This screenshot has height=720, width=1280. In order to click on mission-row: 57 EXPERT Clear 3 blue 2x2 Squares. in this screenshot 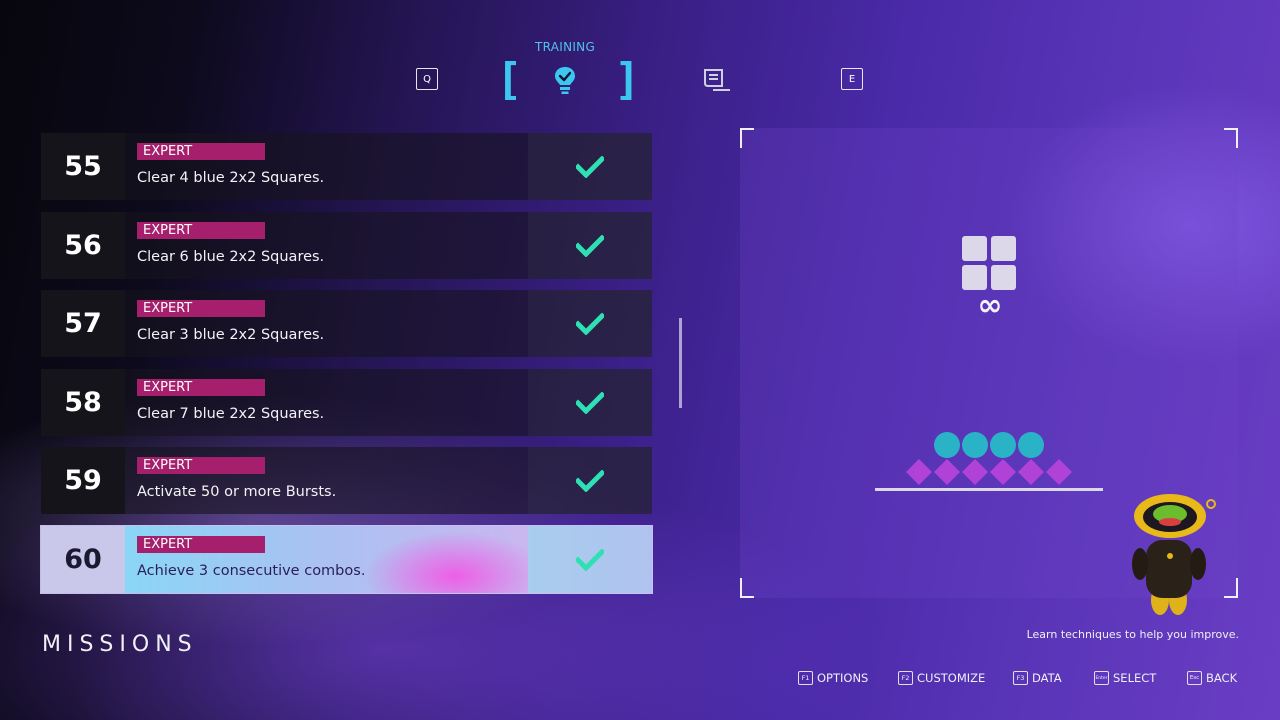, I will do `click(346, 323)`.